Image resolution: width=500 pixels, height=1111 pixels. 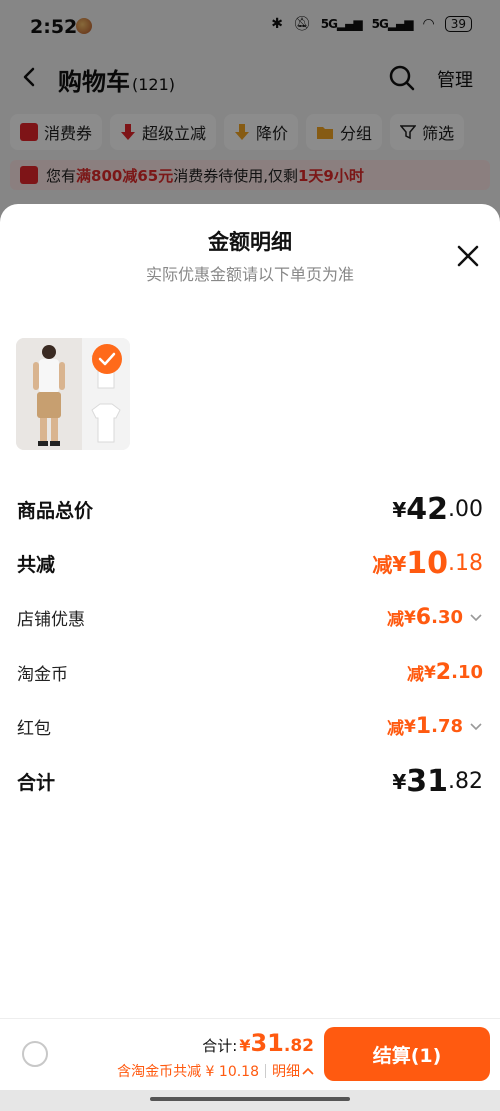 What do you see at coordinates (423, 726) in the screenshot?
I see `price-int: 1` at bounding box center [423, 726].